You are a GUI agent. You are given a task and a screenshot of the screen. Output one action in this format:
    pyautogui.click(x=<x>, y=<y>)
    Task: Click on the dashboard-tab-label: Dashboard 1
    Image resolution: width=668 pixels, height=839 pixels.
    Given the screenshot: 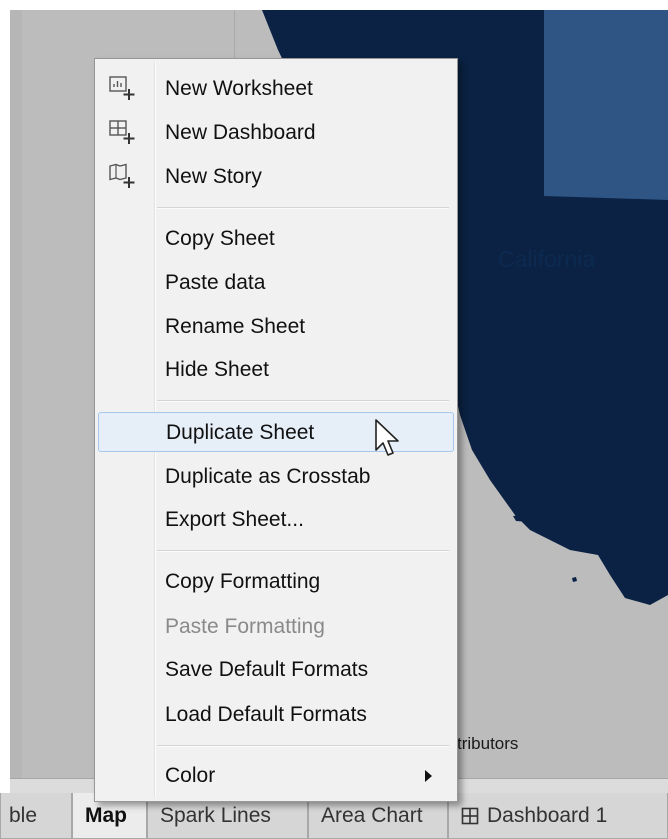 What is the action you would take?
    pyautogui.click(x=547, y=815)
    